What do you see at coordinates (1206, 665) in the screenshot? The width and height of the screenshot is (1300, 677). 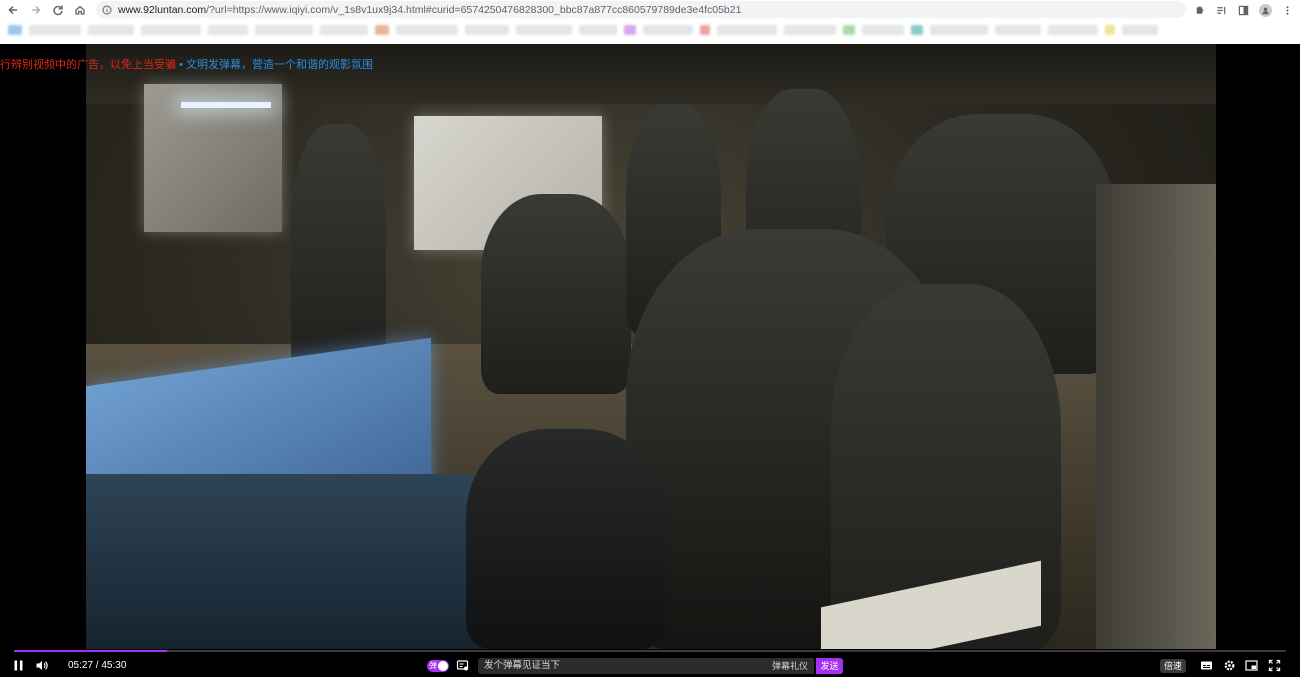 I see `subtitle-icon` at bounding box center [1206, 665].